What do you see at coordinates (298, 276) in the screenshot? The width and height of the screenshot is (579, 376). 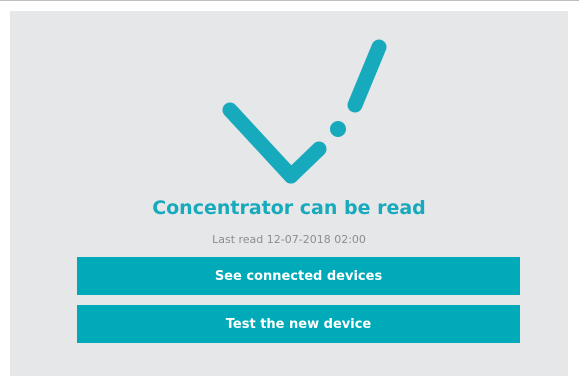 I see `see-connected-devices-button: See connected devices` at bounding box center [298, 276].